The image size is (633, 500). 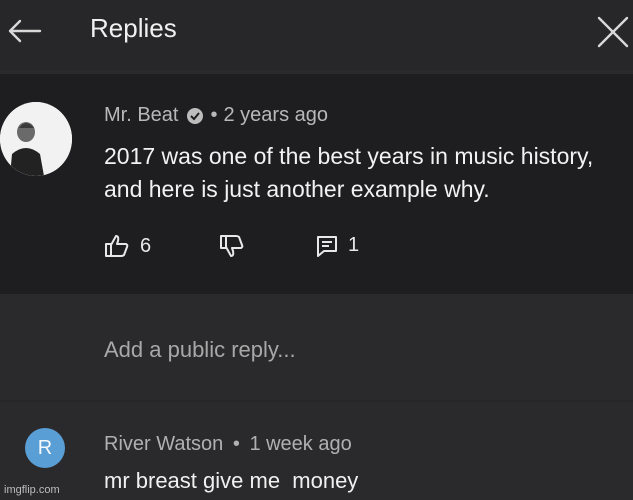 I want to click on dislike-button, so click(x=232, y=246).